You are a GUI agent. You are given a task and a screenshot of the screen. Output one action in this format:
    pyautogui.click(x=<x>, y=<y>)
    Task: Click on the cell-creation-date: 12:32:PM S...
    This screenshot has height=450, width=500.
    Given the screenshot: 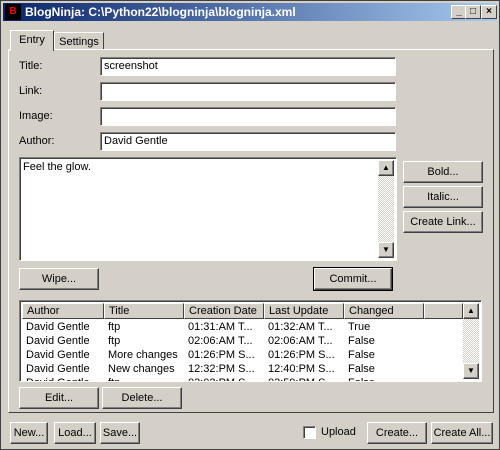 What is the action you would take?
    pyautogui.click(x=221, y=369)
    